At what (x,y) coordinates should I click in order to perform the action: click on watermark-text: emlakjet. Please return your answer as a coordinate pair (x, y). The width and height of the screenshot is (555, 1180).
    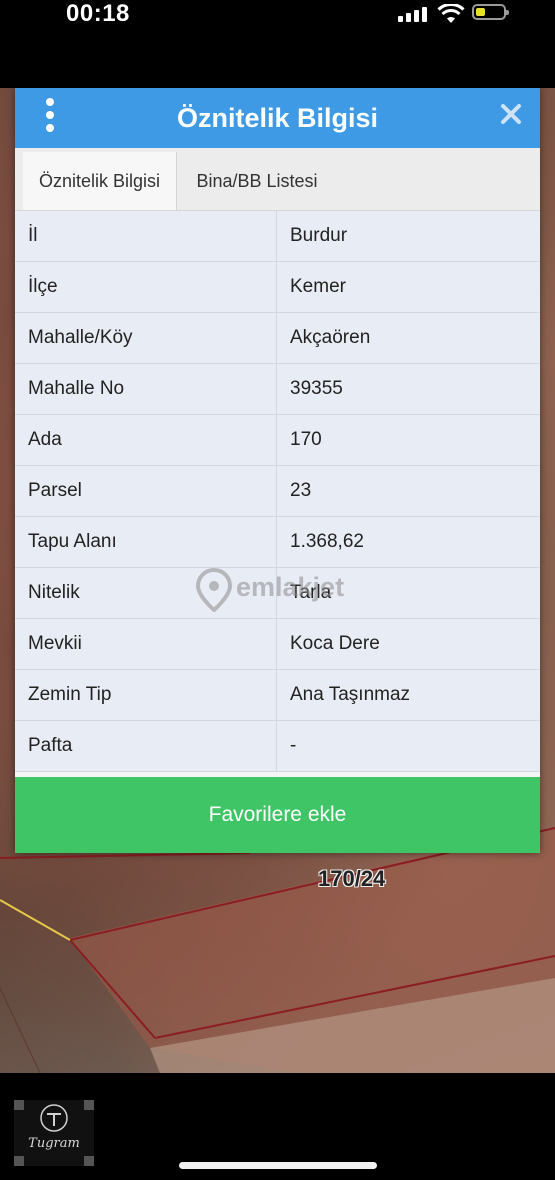
    Looking at the image, I should click on (290, 587).